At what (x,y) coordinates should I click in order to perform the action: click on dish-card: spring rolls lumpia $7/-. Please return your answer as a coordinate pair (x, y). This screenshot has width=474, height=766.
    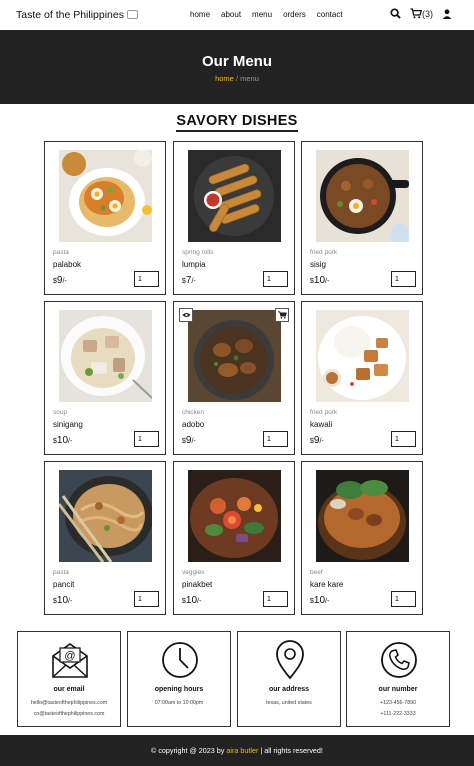
    Looking at the image, I should click on (234, 218).